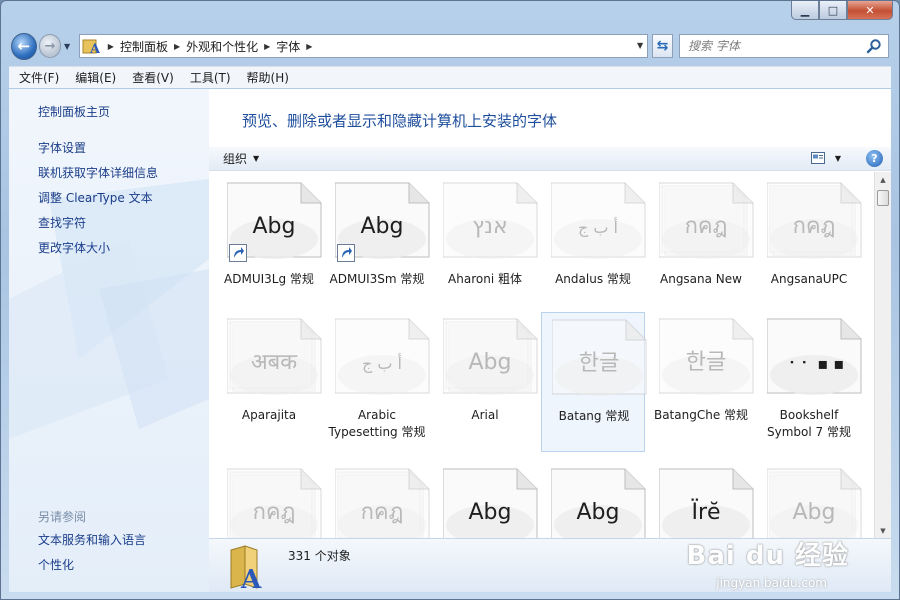 The width and height of the screenshot is (900, 600). What do you see at coordinates (817, 158) in the screenshot?
I see `view-icon` at bounding box center [817, 158].